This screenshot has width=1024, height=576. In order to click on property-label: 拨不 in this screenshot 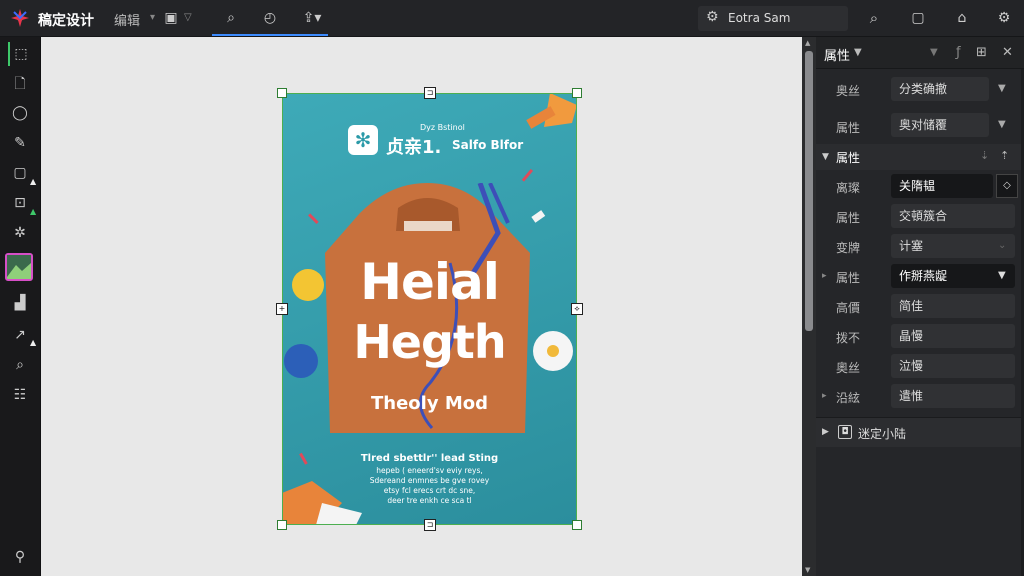, I will do `click(848, 338)`.